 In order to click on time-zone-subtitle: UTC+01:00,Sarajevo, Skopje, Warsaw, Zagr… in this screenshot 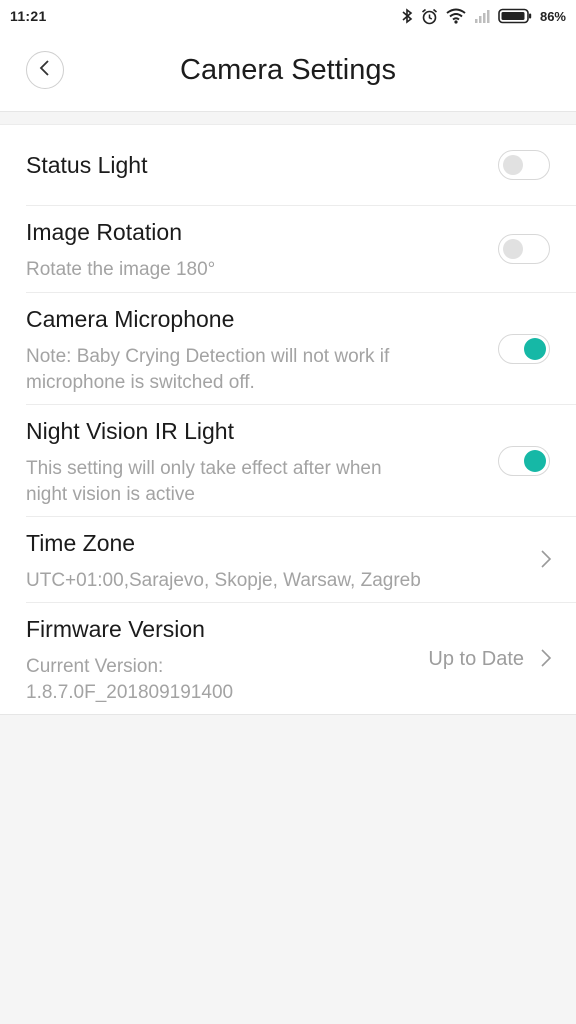, I will do `click(223, 580)`.